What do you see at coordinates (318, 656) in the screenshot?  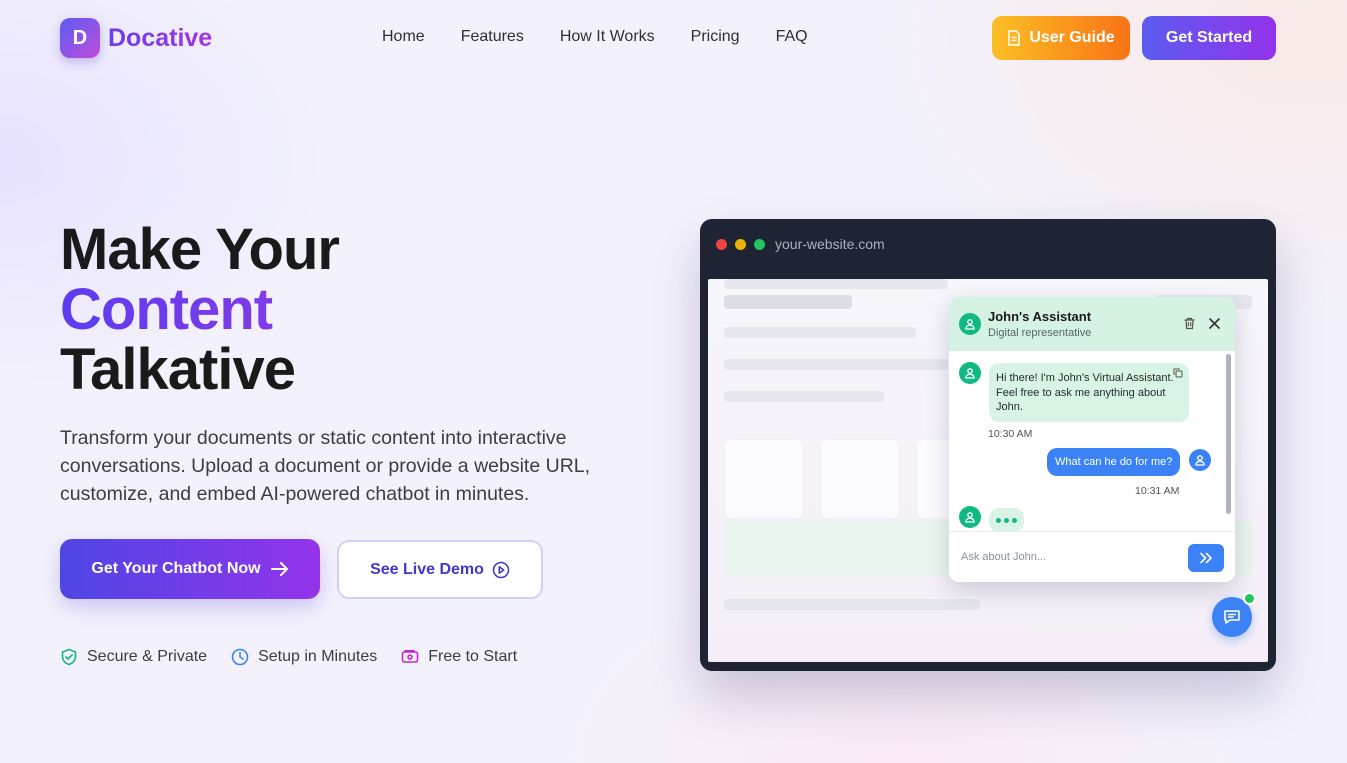 I see `feature-setup-label: Setup in Minutes` at bounding box center [318, 656].